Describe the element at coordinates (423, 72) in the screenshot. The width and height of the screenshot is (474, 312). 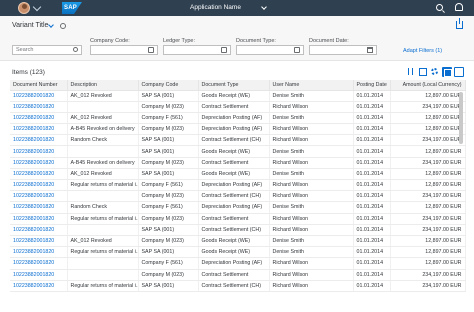
I see `group-icon` at that location.